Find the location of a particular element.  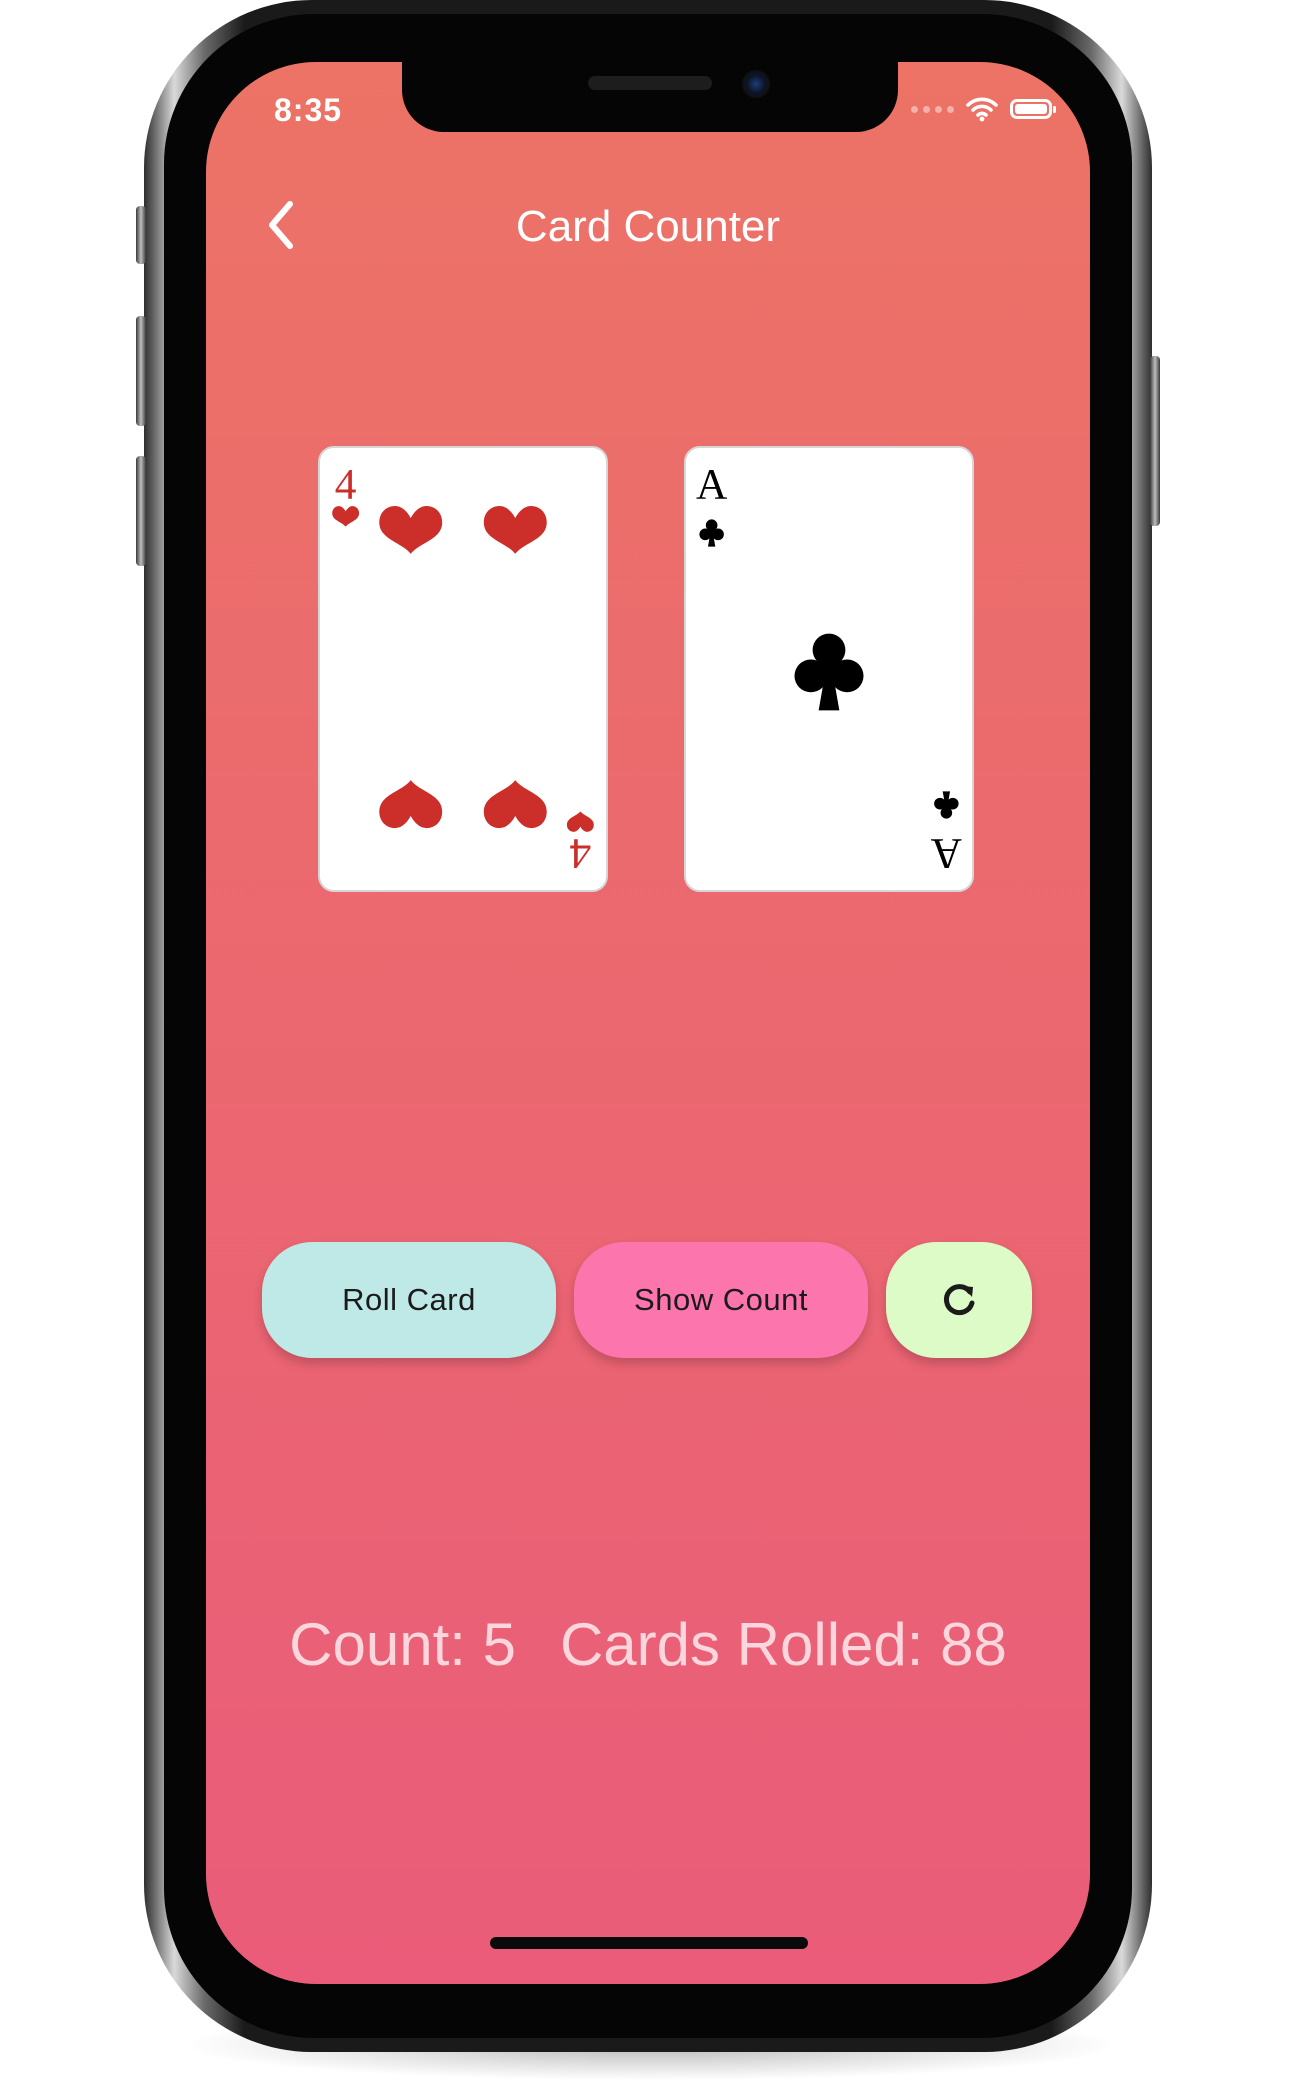

chevron-left-icon is located at coordinates (281, 225).